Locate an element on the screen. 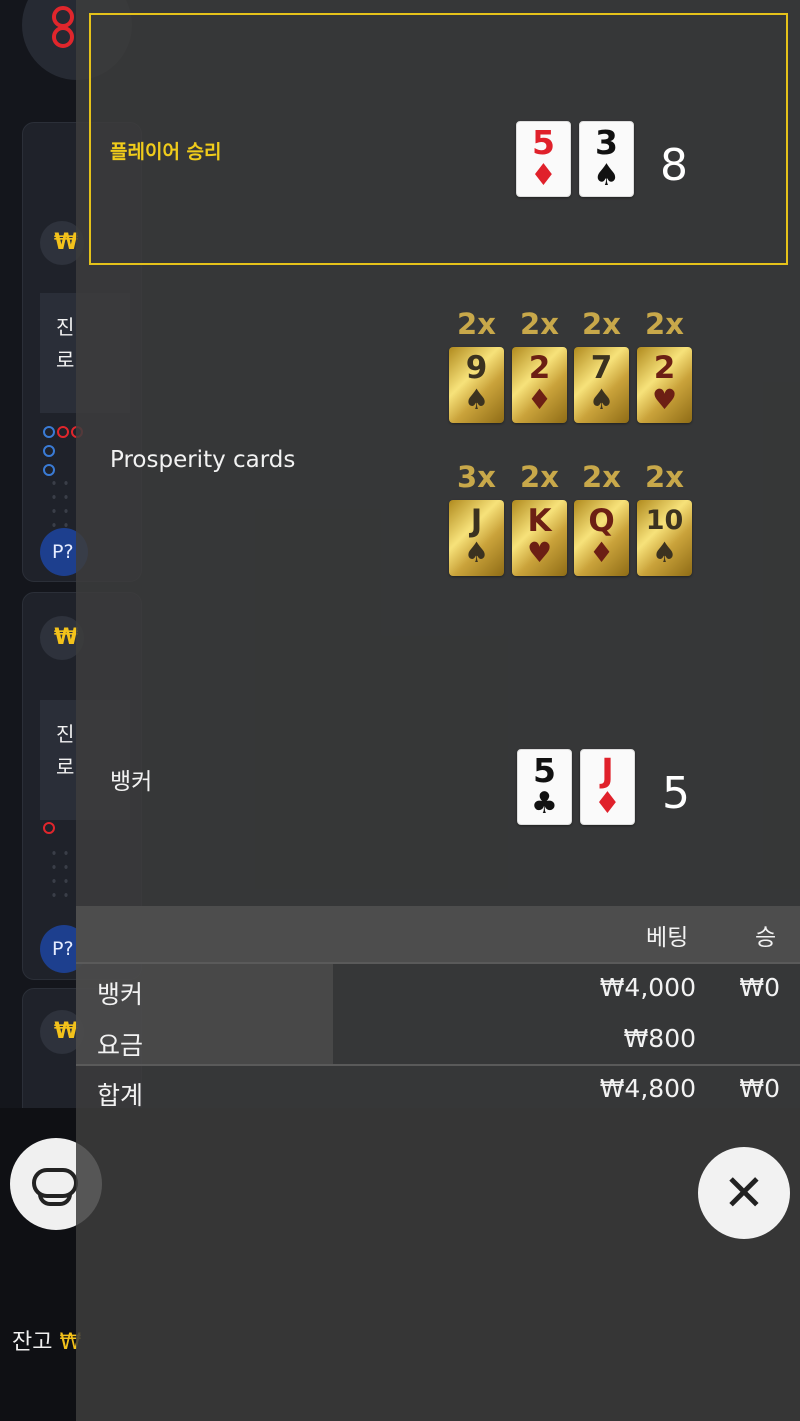 The image size is (800, 1421). banker-card: 5 ♣ is located at coordinates (544, 787).